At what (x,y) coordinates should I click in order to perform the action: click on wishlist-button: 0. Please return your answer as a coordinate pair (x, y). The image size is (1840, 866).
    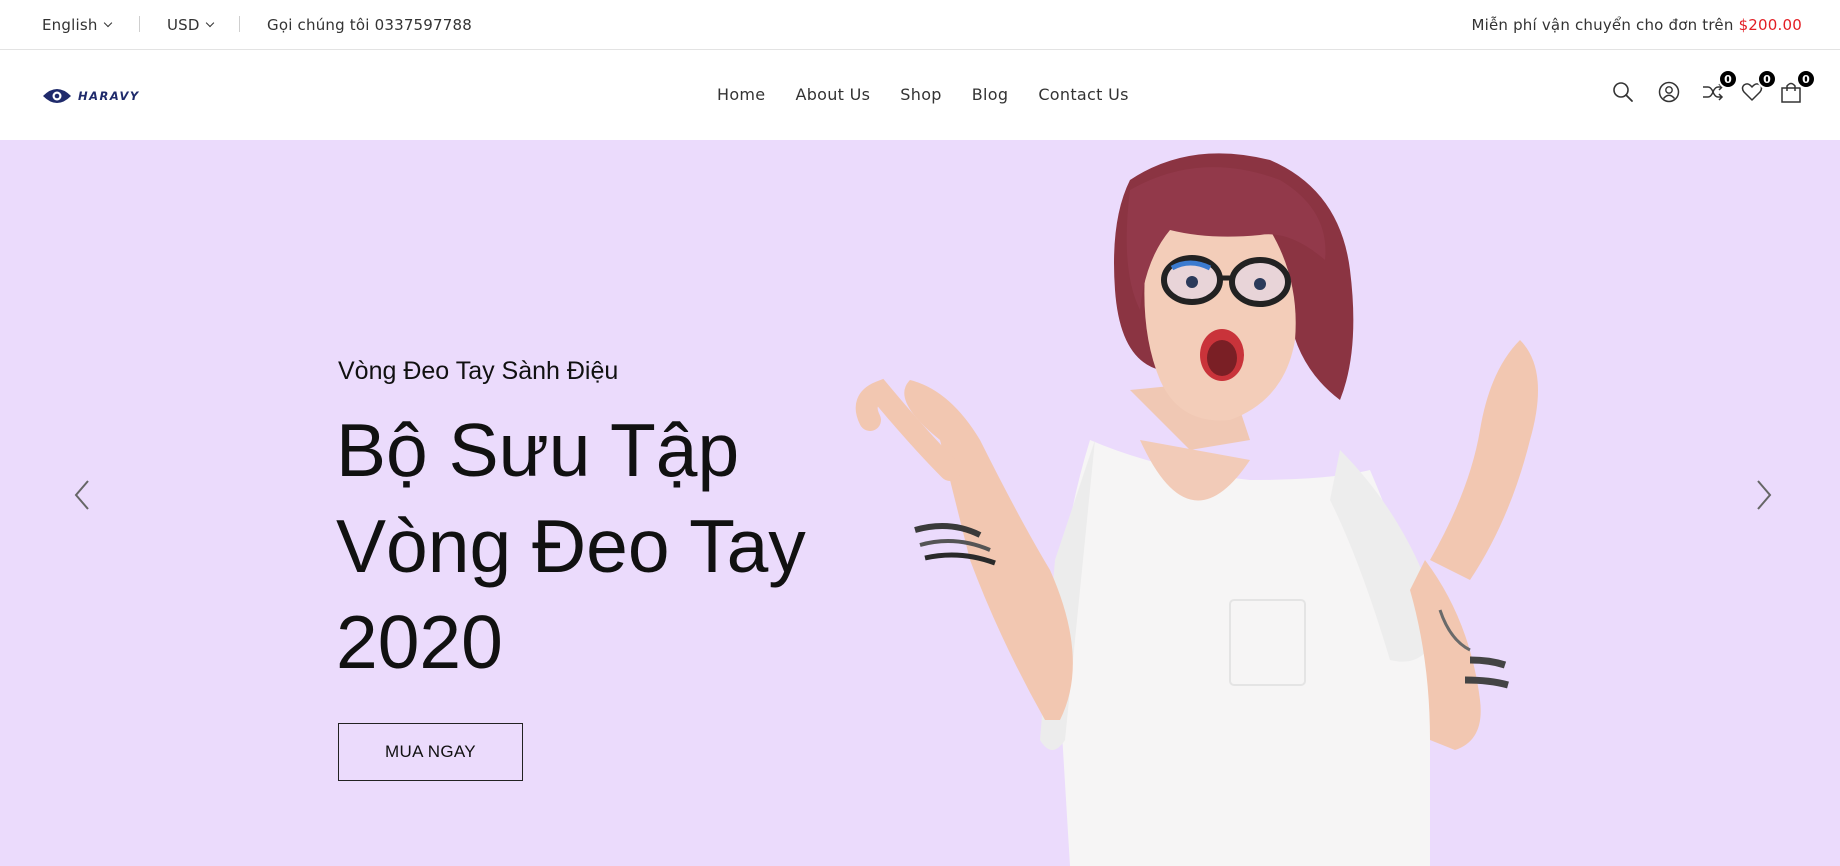
    Looking at the image, I should click on (1758, 87).